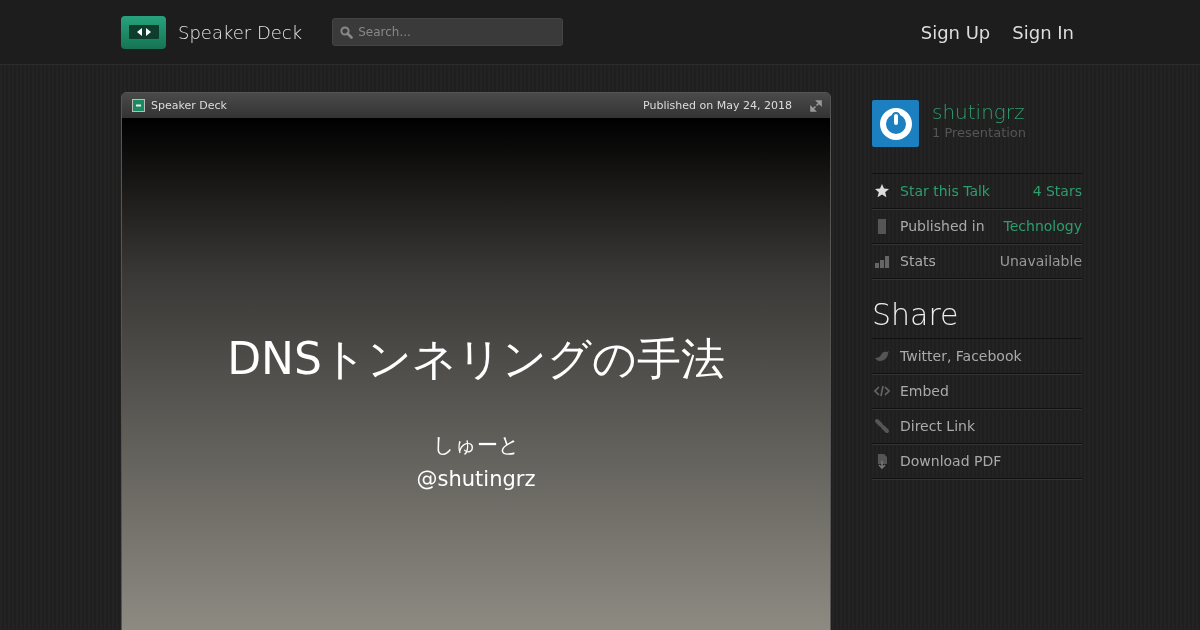 This screenshot has height=630, width=1200. I want to click on slide-text: @shutingrz, so click(476, 479).